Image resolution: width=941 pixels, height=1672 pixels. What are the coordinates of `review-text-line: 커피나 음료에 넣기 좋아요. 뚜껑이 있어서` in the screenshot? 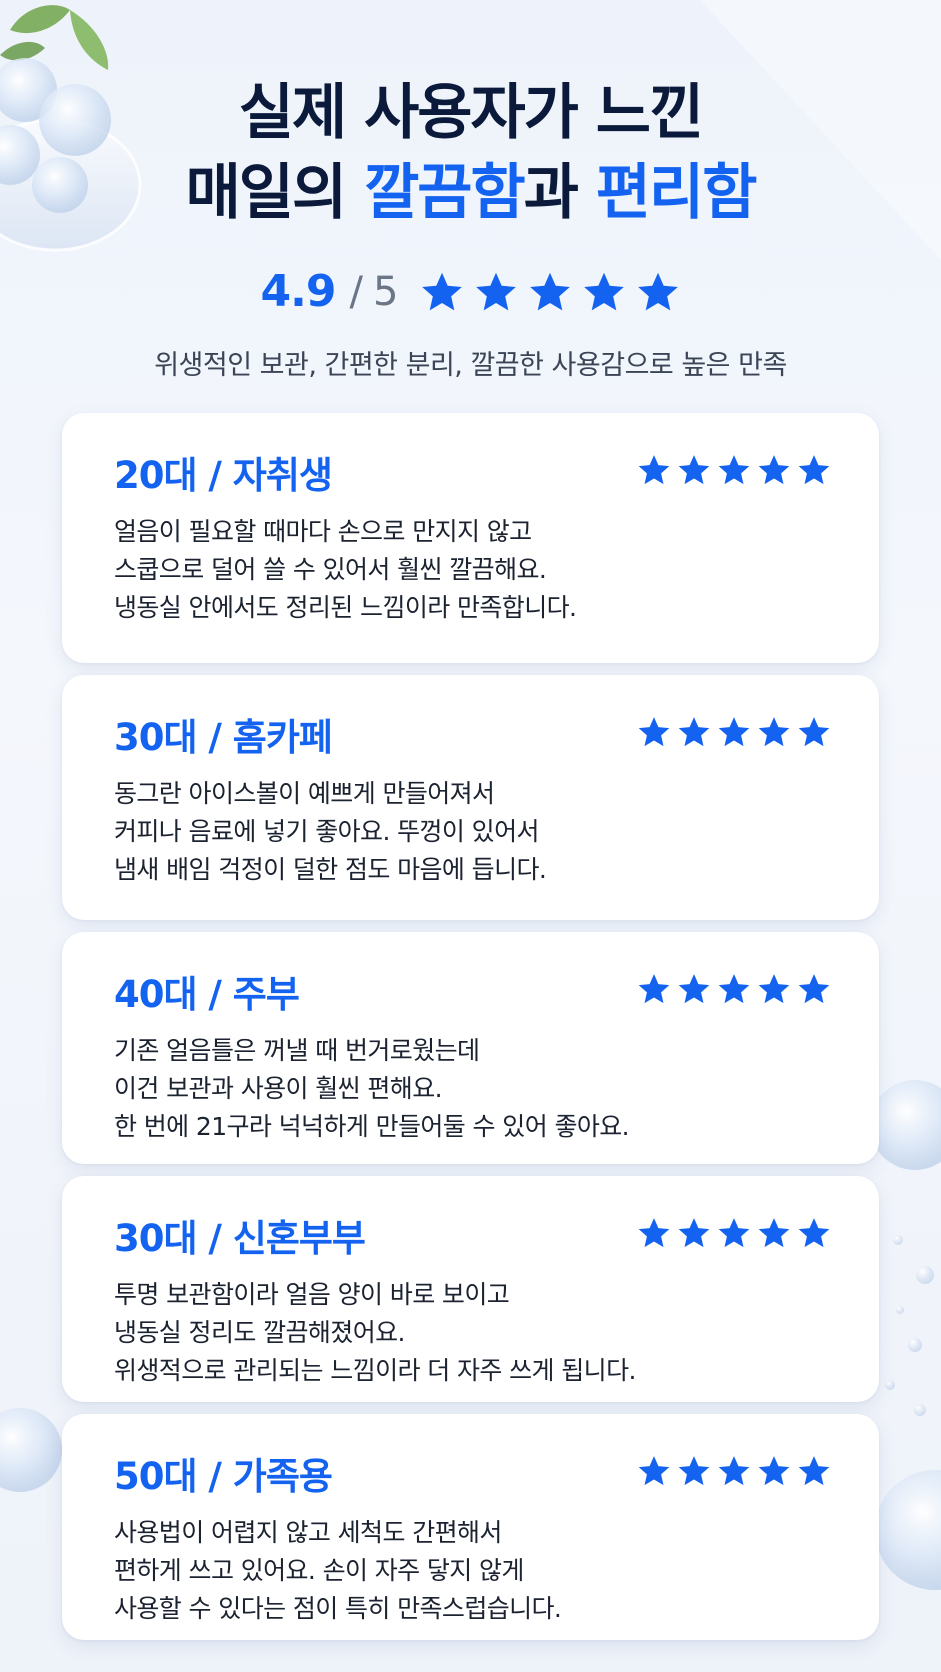 It's located at (326, 831).